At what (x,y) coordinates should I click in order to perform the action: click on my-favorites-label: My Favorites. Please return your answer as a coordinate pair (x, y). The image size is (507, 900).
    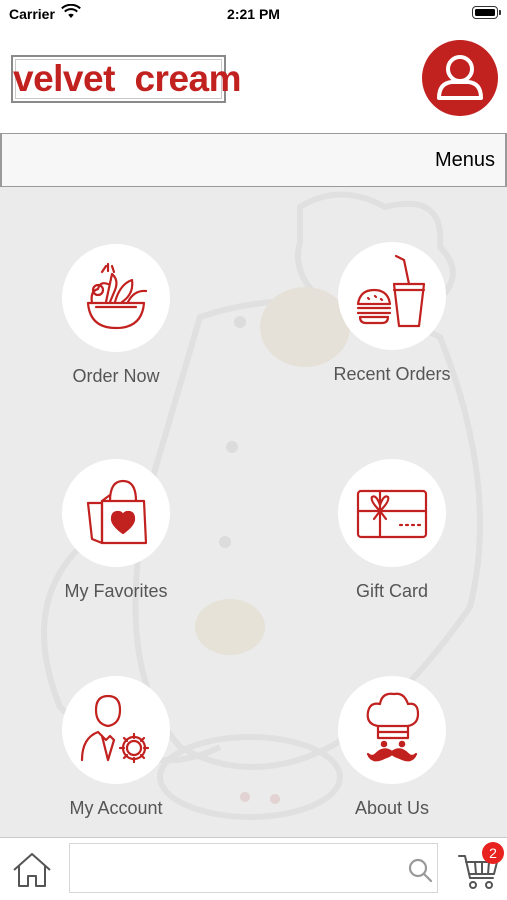
    Looking at the image, I should click on (116, 591).